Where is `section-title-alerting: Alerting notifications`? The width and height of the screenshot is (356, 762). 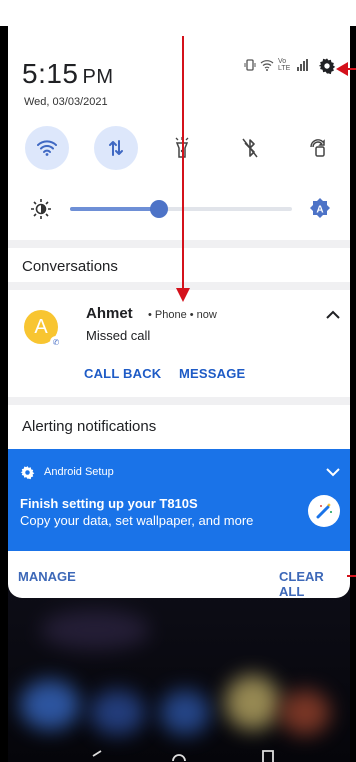 section-title-alerting: Alerting notifications is located at coordinates (89, 426).